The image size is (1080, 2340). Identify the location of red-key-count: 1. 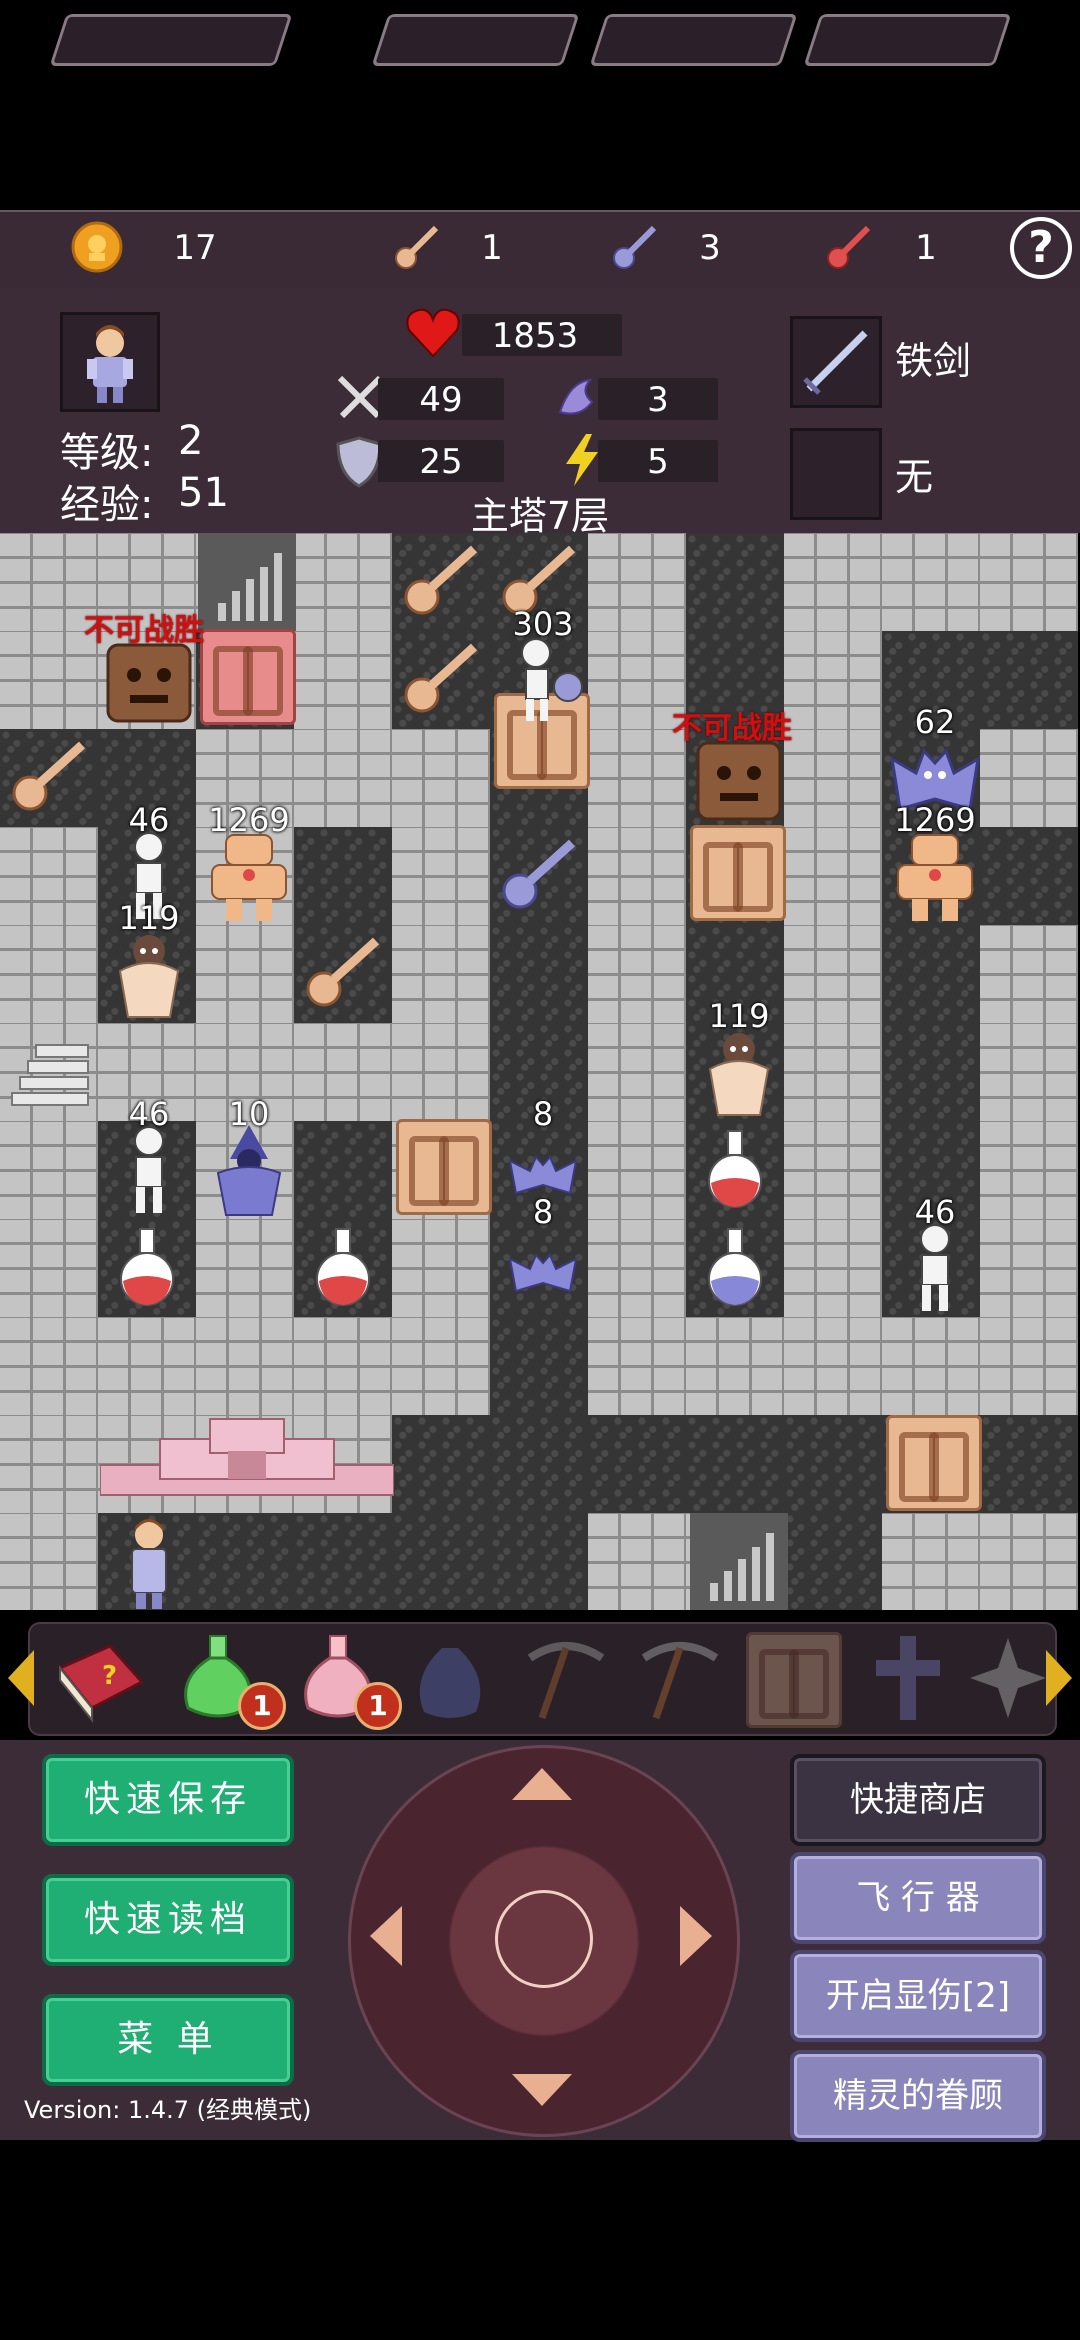
(926, 248).